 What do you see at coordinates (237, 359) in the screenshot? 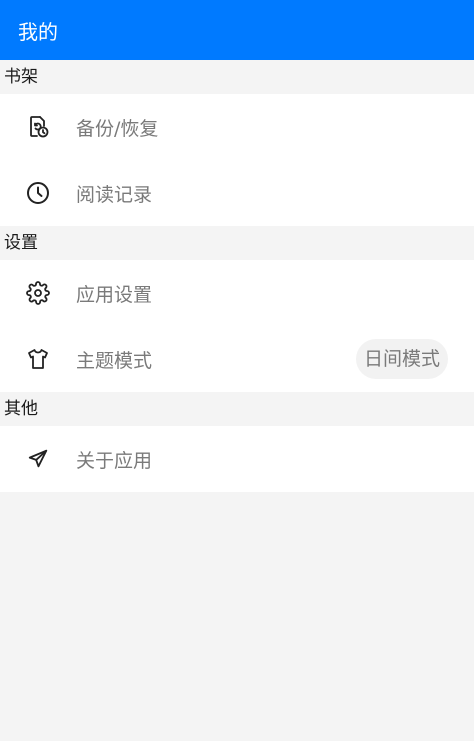
I see `menu-item-theme-mode: 主题模式 日间模式` at bounding box center [237, 359].